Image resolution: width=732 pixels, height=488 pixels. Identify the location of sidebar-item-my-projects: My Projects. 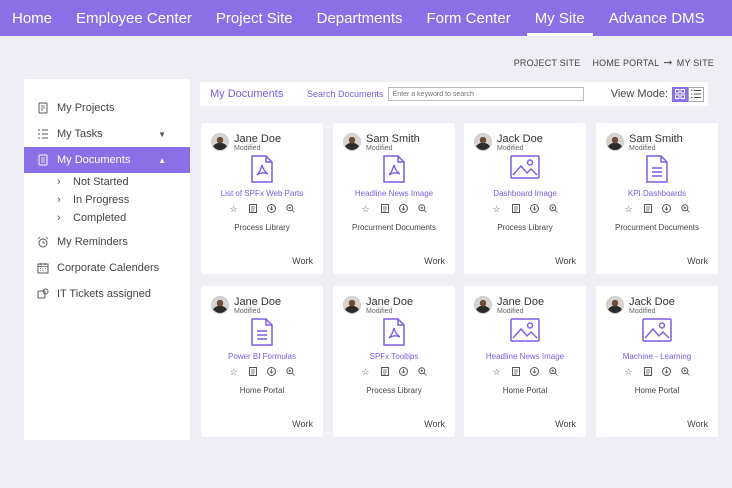
(107, 108).